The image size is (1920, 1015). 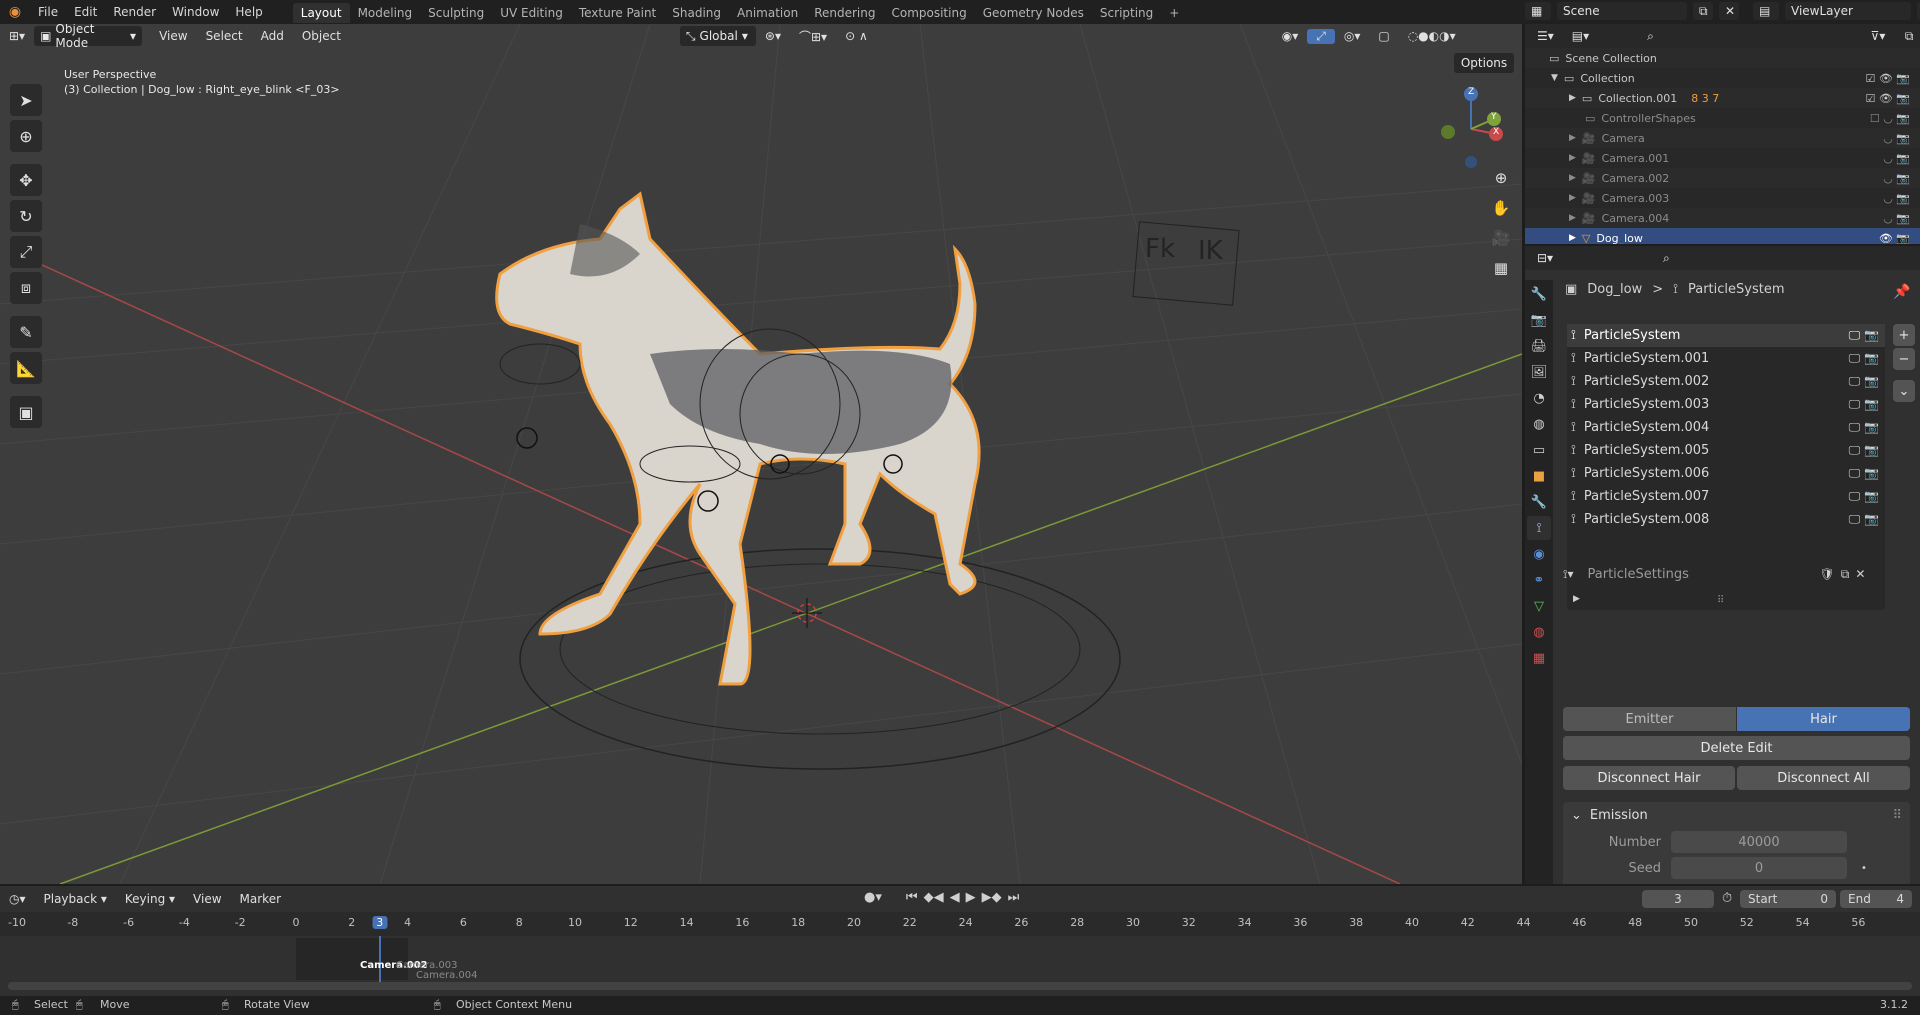 What do you see at coordinates (1722, 118) in the screenshot?
I see `outliner-row: ▭ ControllerShapes ☐ ◡ 📷` at bounding box center [1722, 118].